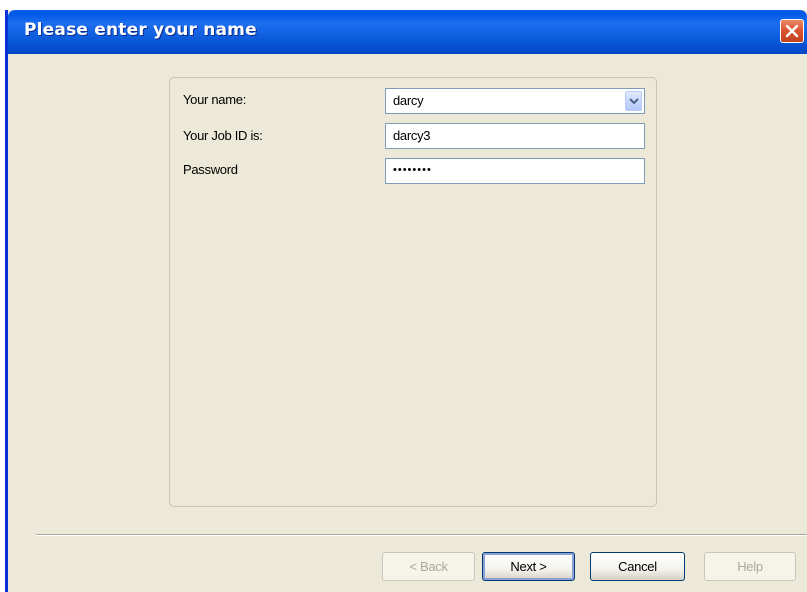  I want to click on next-button: Next >, so click(528, 566).